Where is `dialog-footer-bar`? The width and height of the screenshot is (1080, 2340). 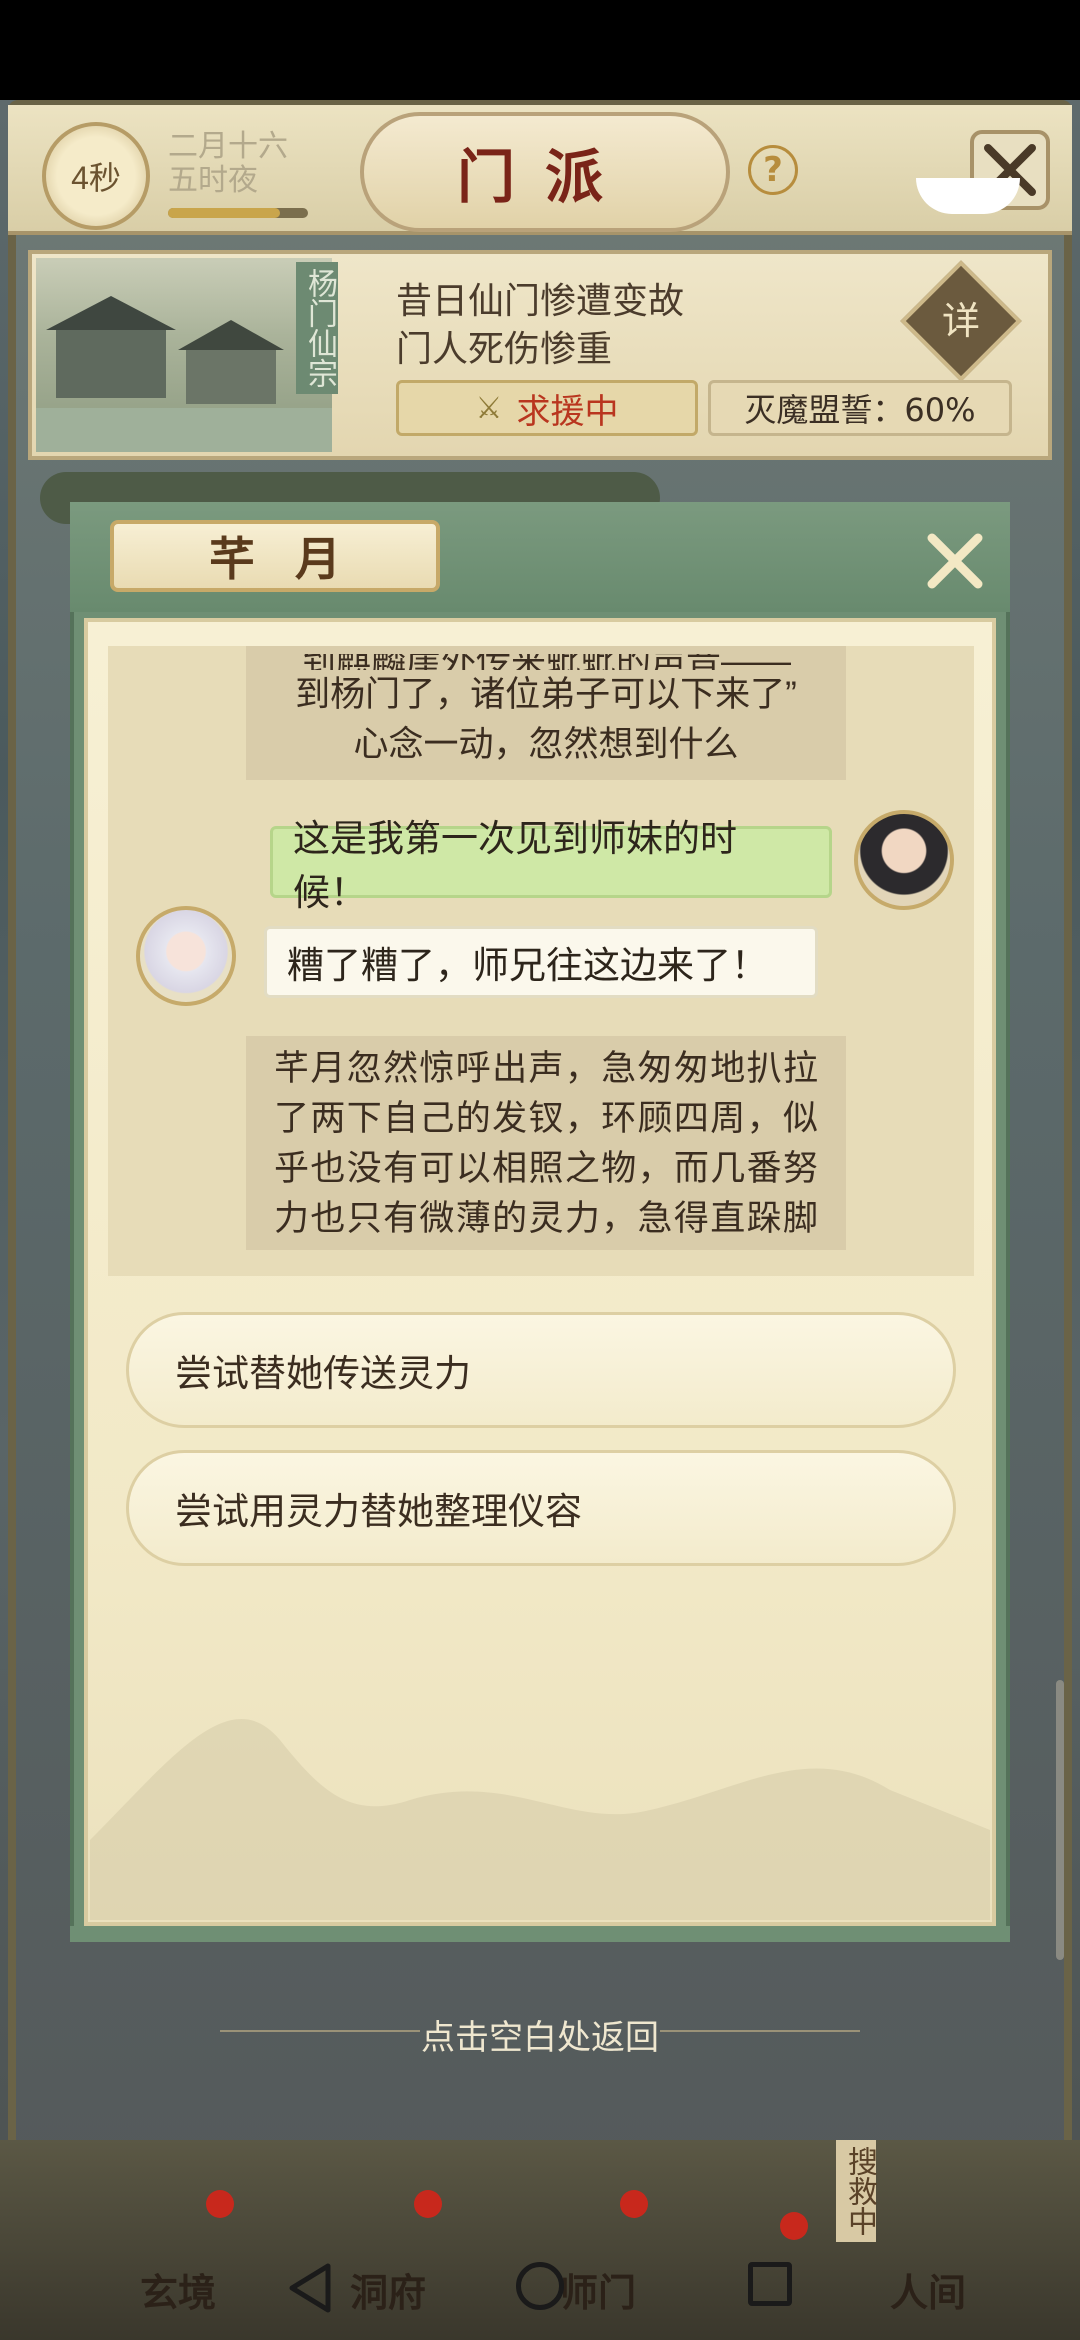
dialog-footer-bar is located at coordinates (540, 1934).